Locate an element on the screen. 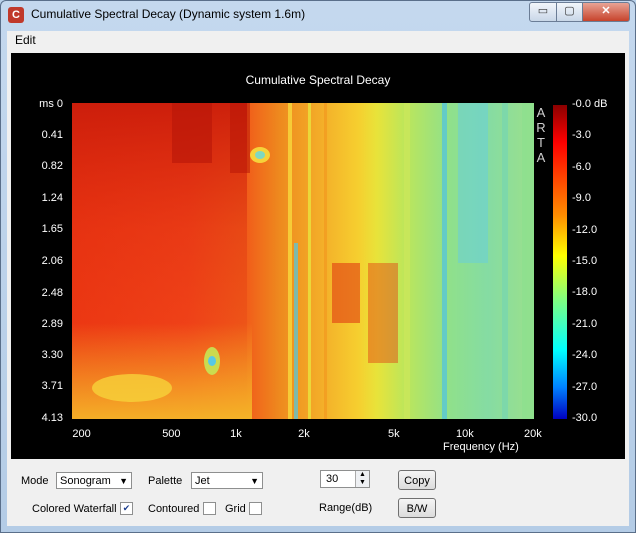 The image size is (636, 533). y-tick-label: 0.82 is located at coordinates (52, 166).